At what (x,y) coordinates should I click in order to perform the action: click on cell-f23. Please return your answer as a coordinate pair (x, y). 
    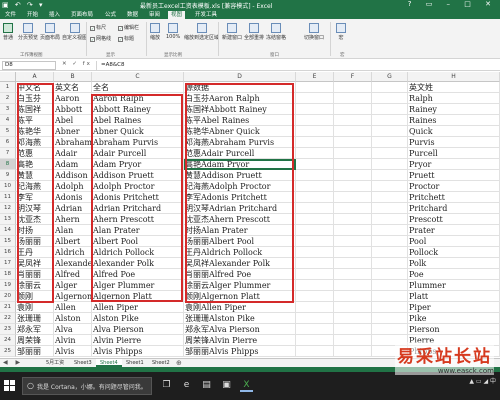
    Looking at the image, I should click on (353, 329).